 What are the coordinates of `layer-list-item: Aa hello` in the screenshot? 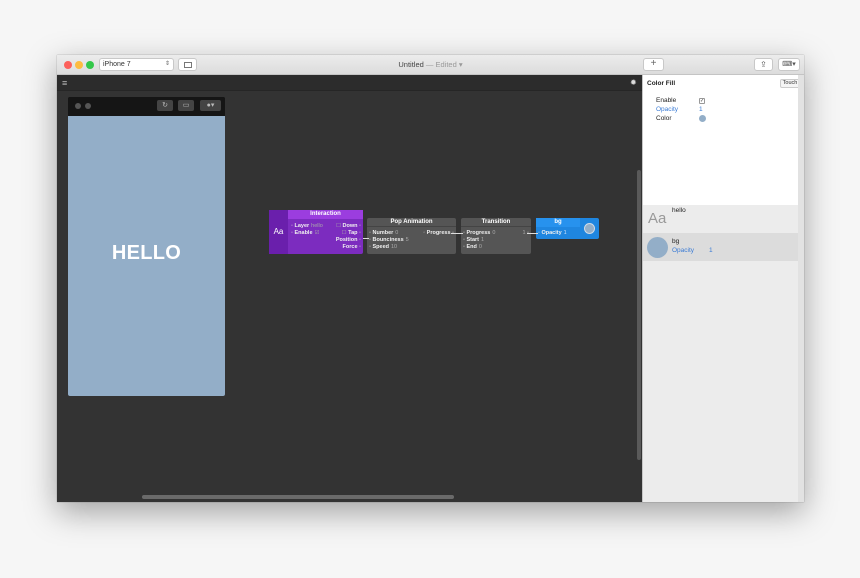 It's located at (720, 219).